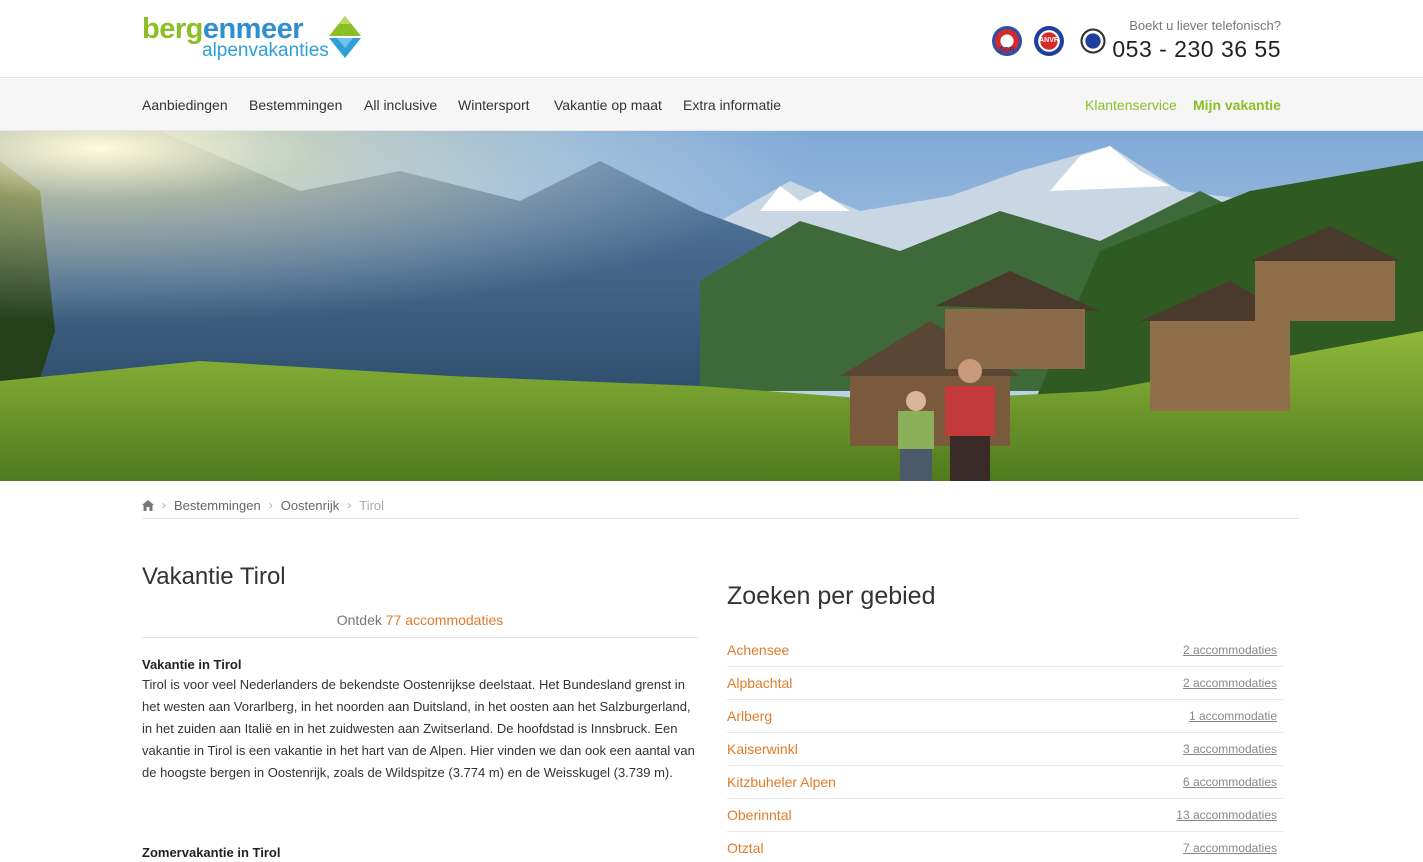 The image size is (1423, 862). I want to click on area-name: Kitzbuheler Alpen, so click(781, 782).